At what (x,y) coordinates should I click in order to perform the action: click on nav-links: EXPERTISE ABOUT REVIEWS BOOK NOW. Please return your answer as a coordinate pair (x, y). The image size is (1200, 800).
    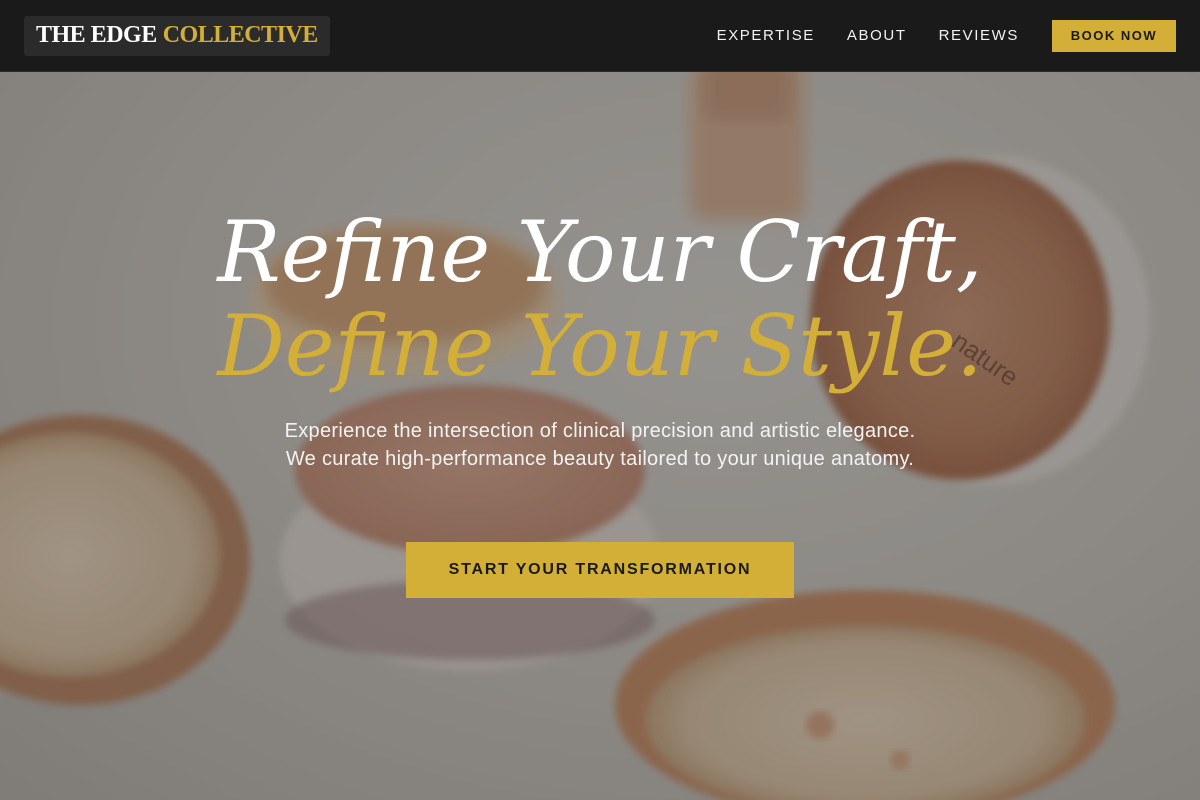
    Looking at the image, I should click on (930, 35).